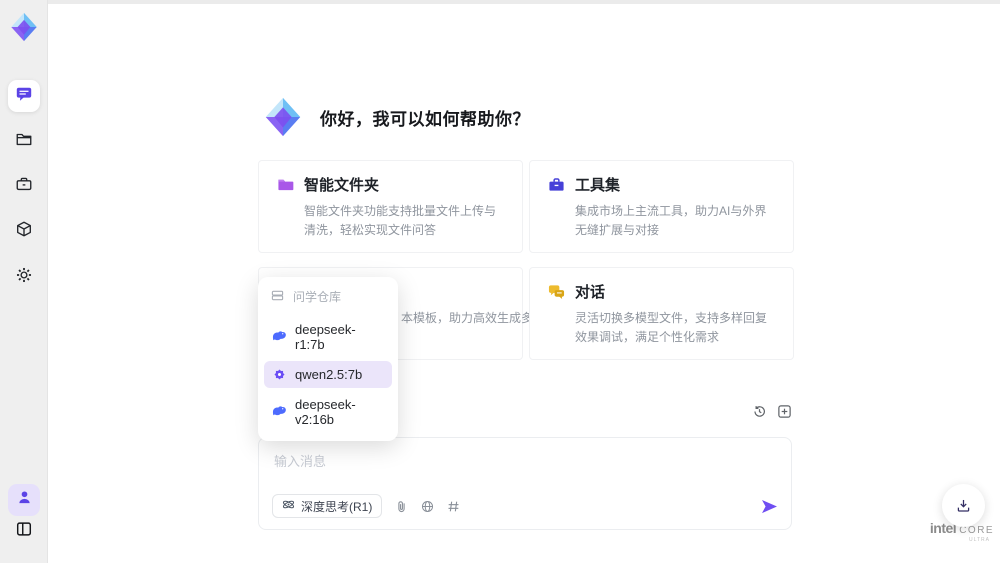  Describe the element at coordinates (590, 292) in the screenshot. I see `card-title: 对话` at that location.